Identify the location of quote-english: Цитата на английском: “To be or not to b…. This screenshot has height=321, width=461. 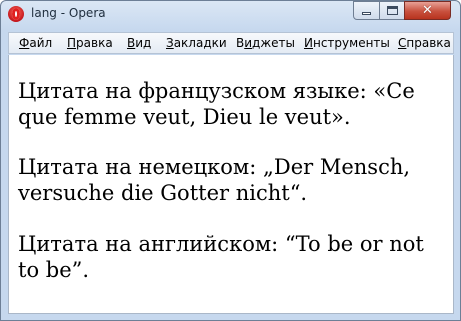
(221, 257).